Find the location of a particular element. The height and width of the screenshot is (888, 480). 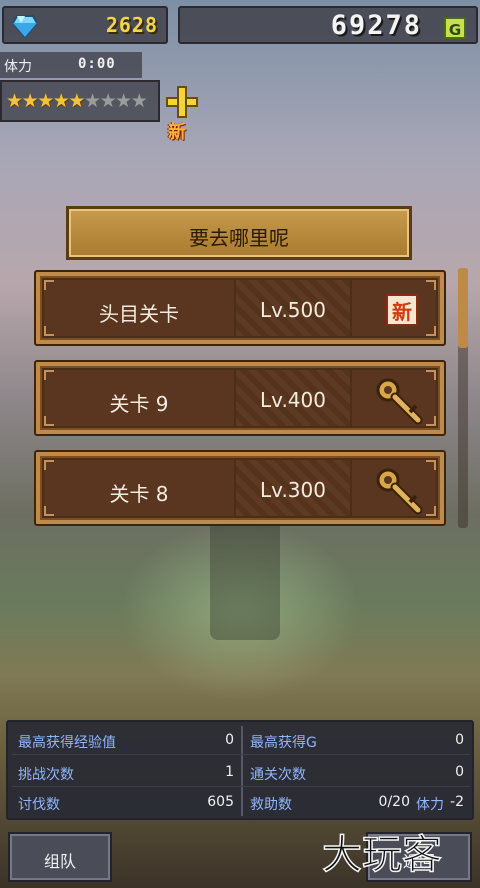

stage-row-boss: 头目关卡 Lv.500 新 is located at coordinates (240, 308).